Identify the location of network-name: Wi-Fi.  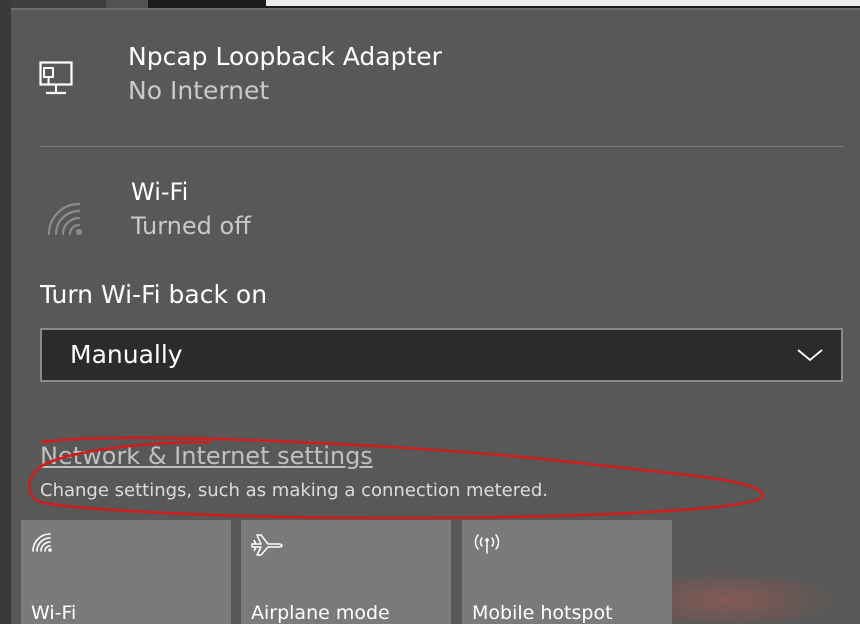
(160, 192).